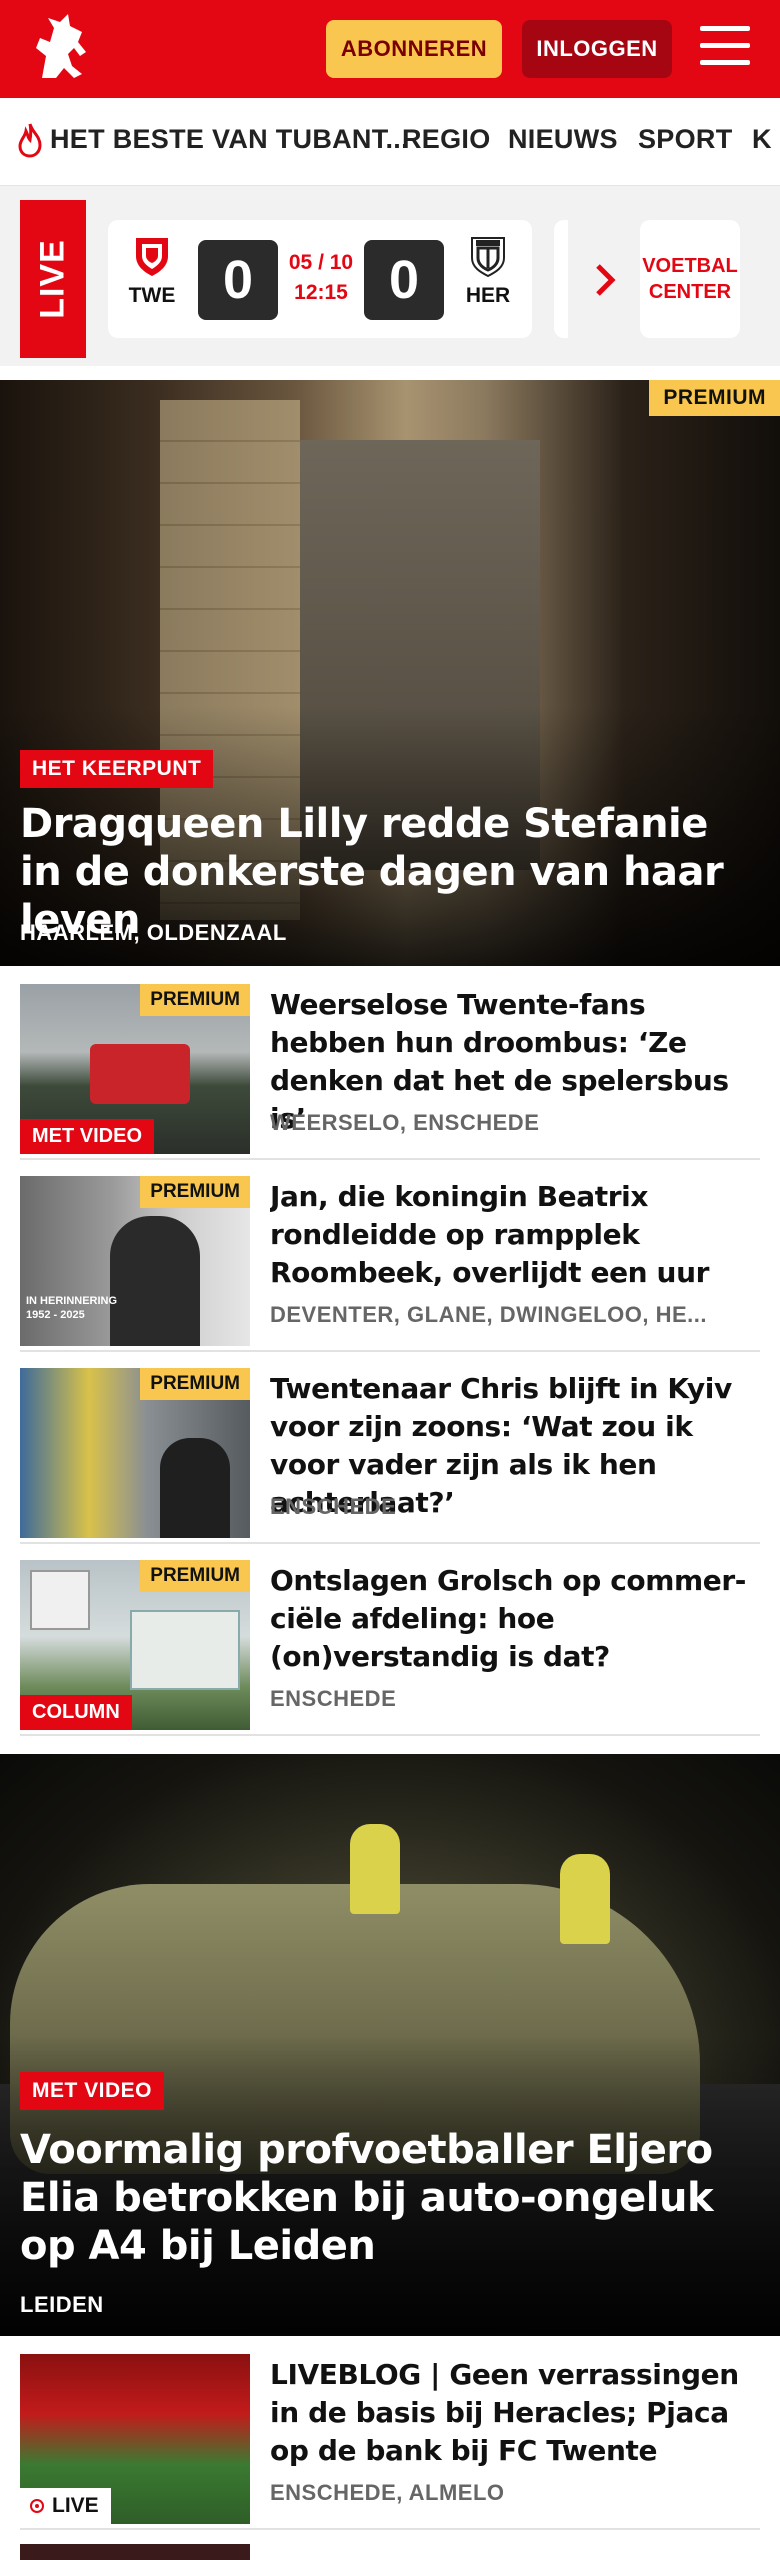 Image resolution: width=780 pixels, height=2560 pixels. I want to click on match-time: 12:15, so click(321, 292).